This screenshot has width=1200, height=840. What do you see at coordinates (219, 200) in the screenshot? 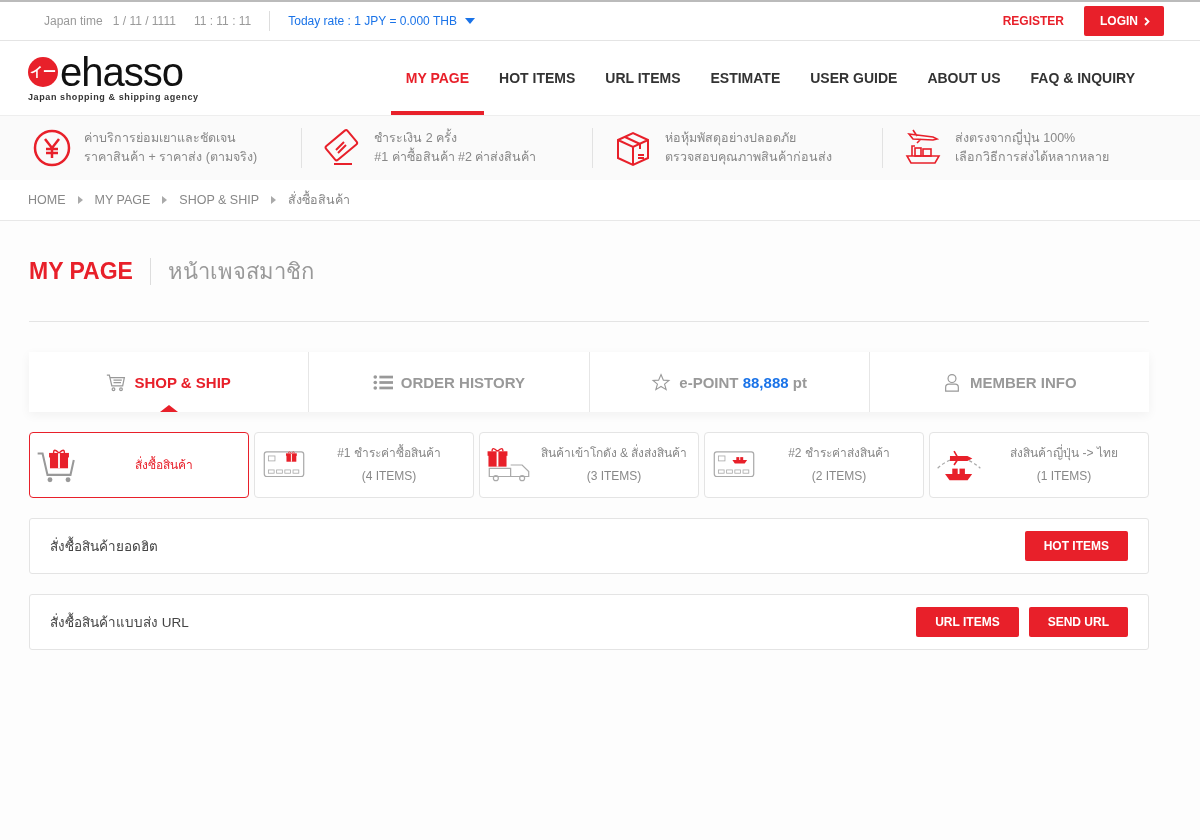
I see `breadcrumb-item: SHOP & SHIP` at bounding box center [219, 200].